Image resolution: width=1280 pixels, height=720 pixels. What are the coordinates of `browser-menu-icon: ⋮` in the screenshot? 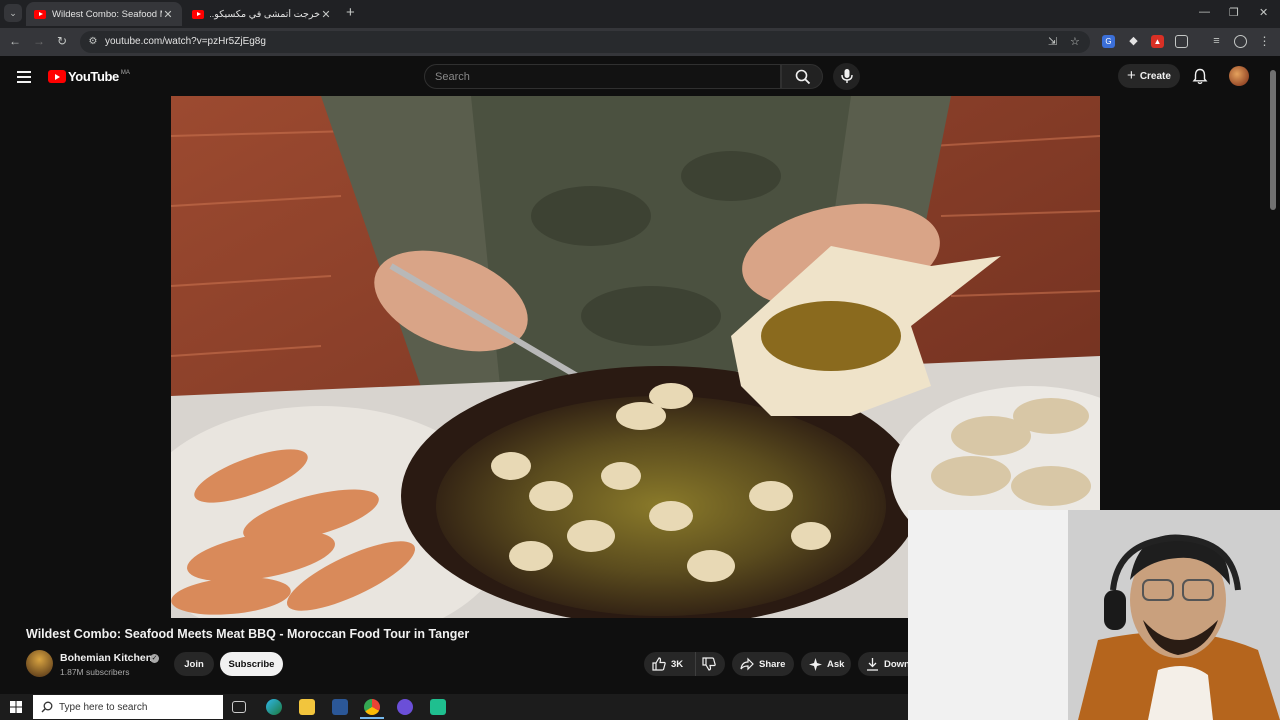 It's located at (1264, 41).